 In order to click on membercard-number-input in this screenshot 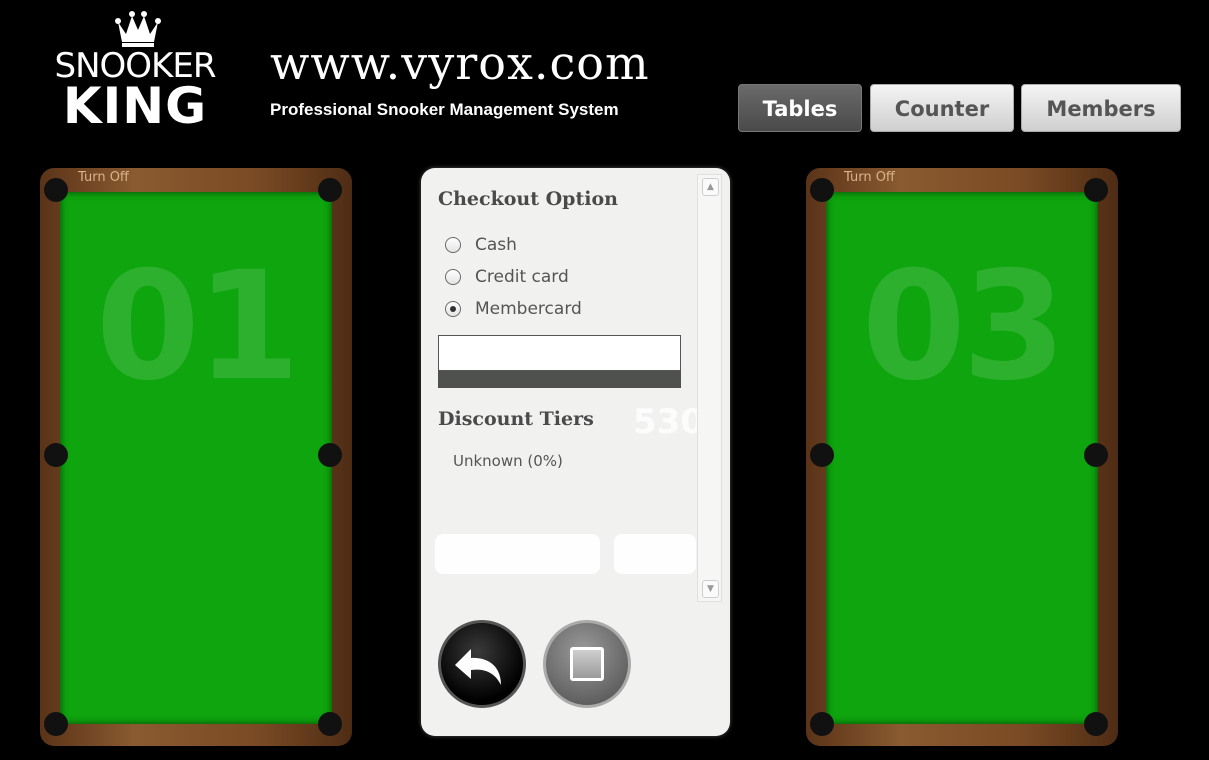, I will do `click(559, 353)`.